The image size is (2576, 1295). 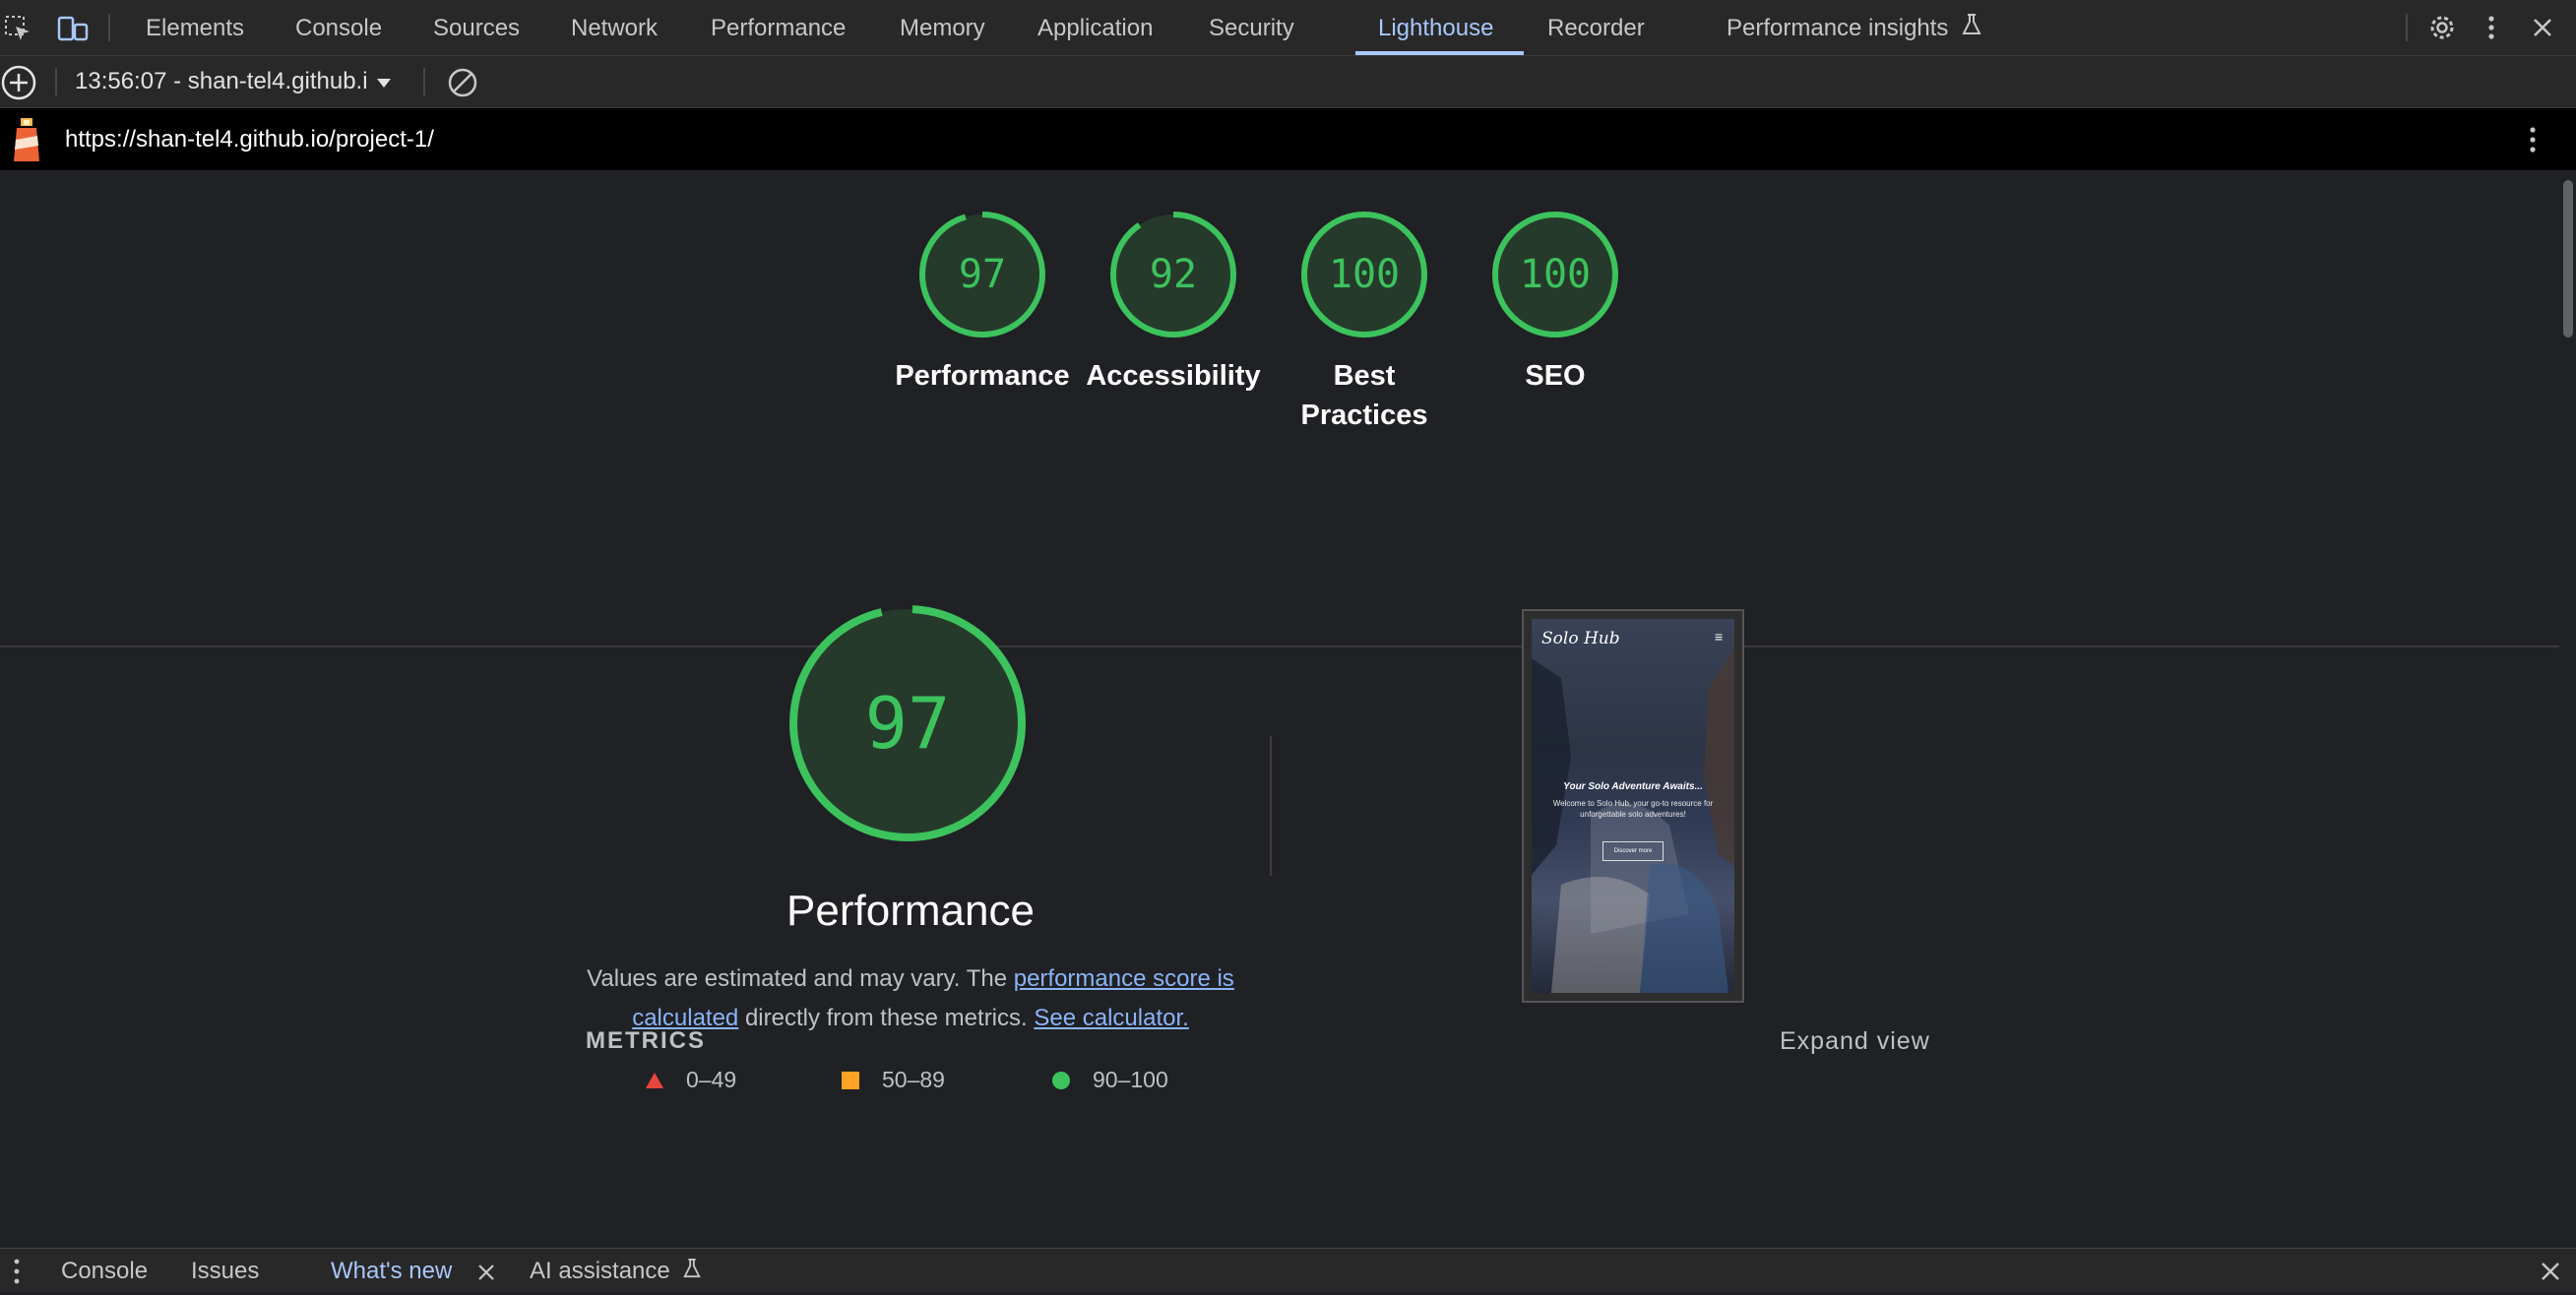 I want to click on desc-middle: directly from these metrics., so click(x=886, y=1018).